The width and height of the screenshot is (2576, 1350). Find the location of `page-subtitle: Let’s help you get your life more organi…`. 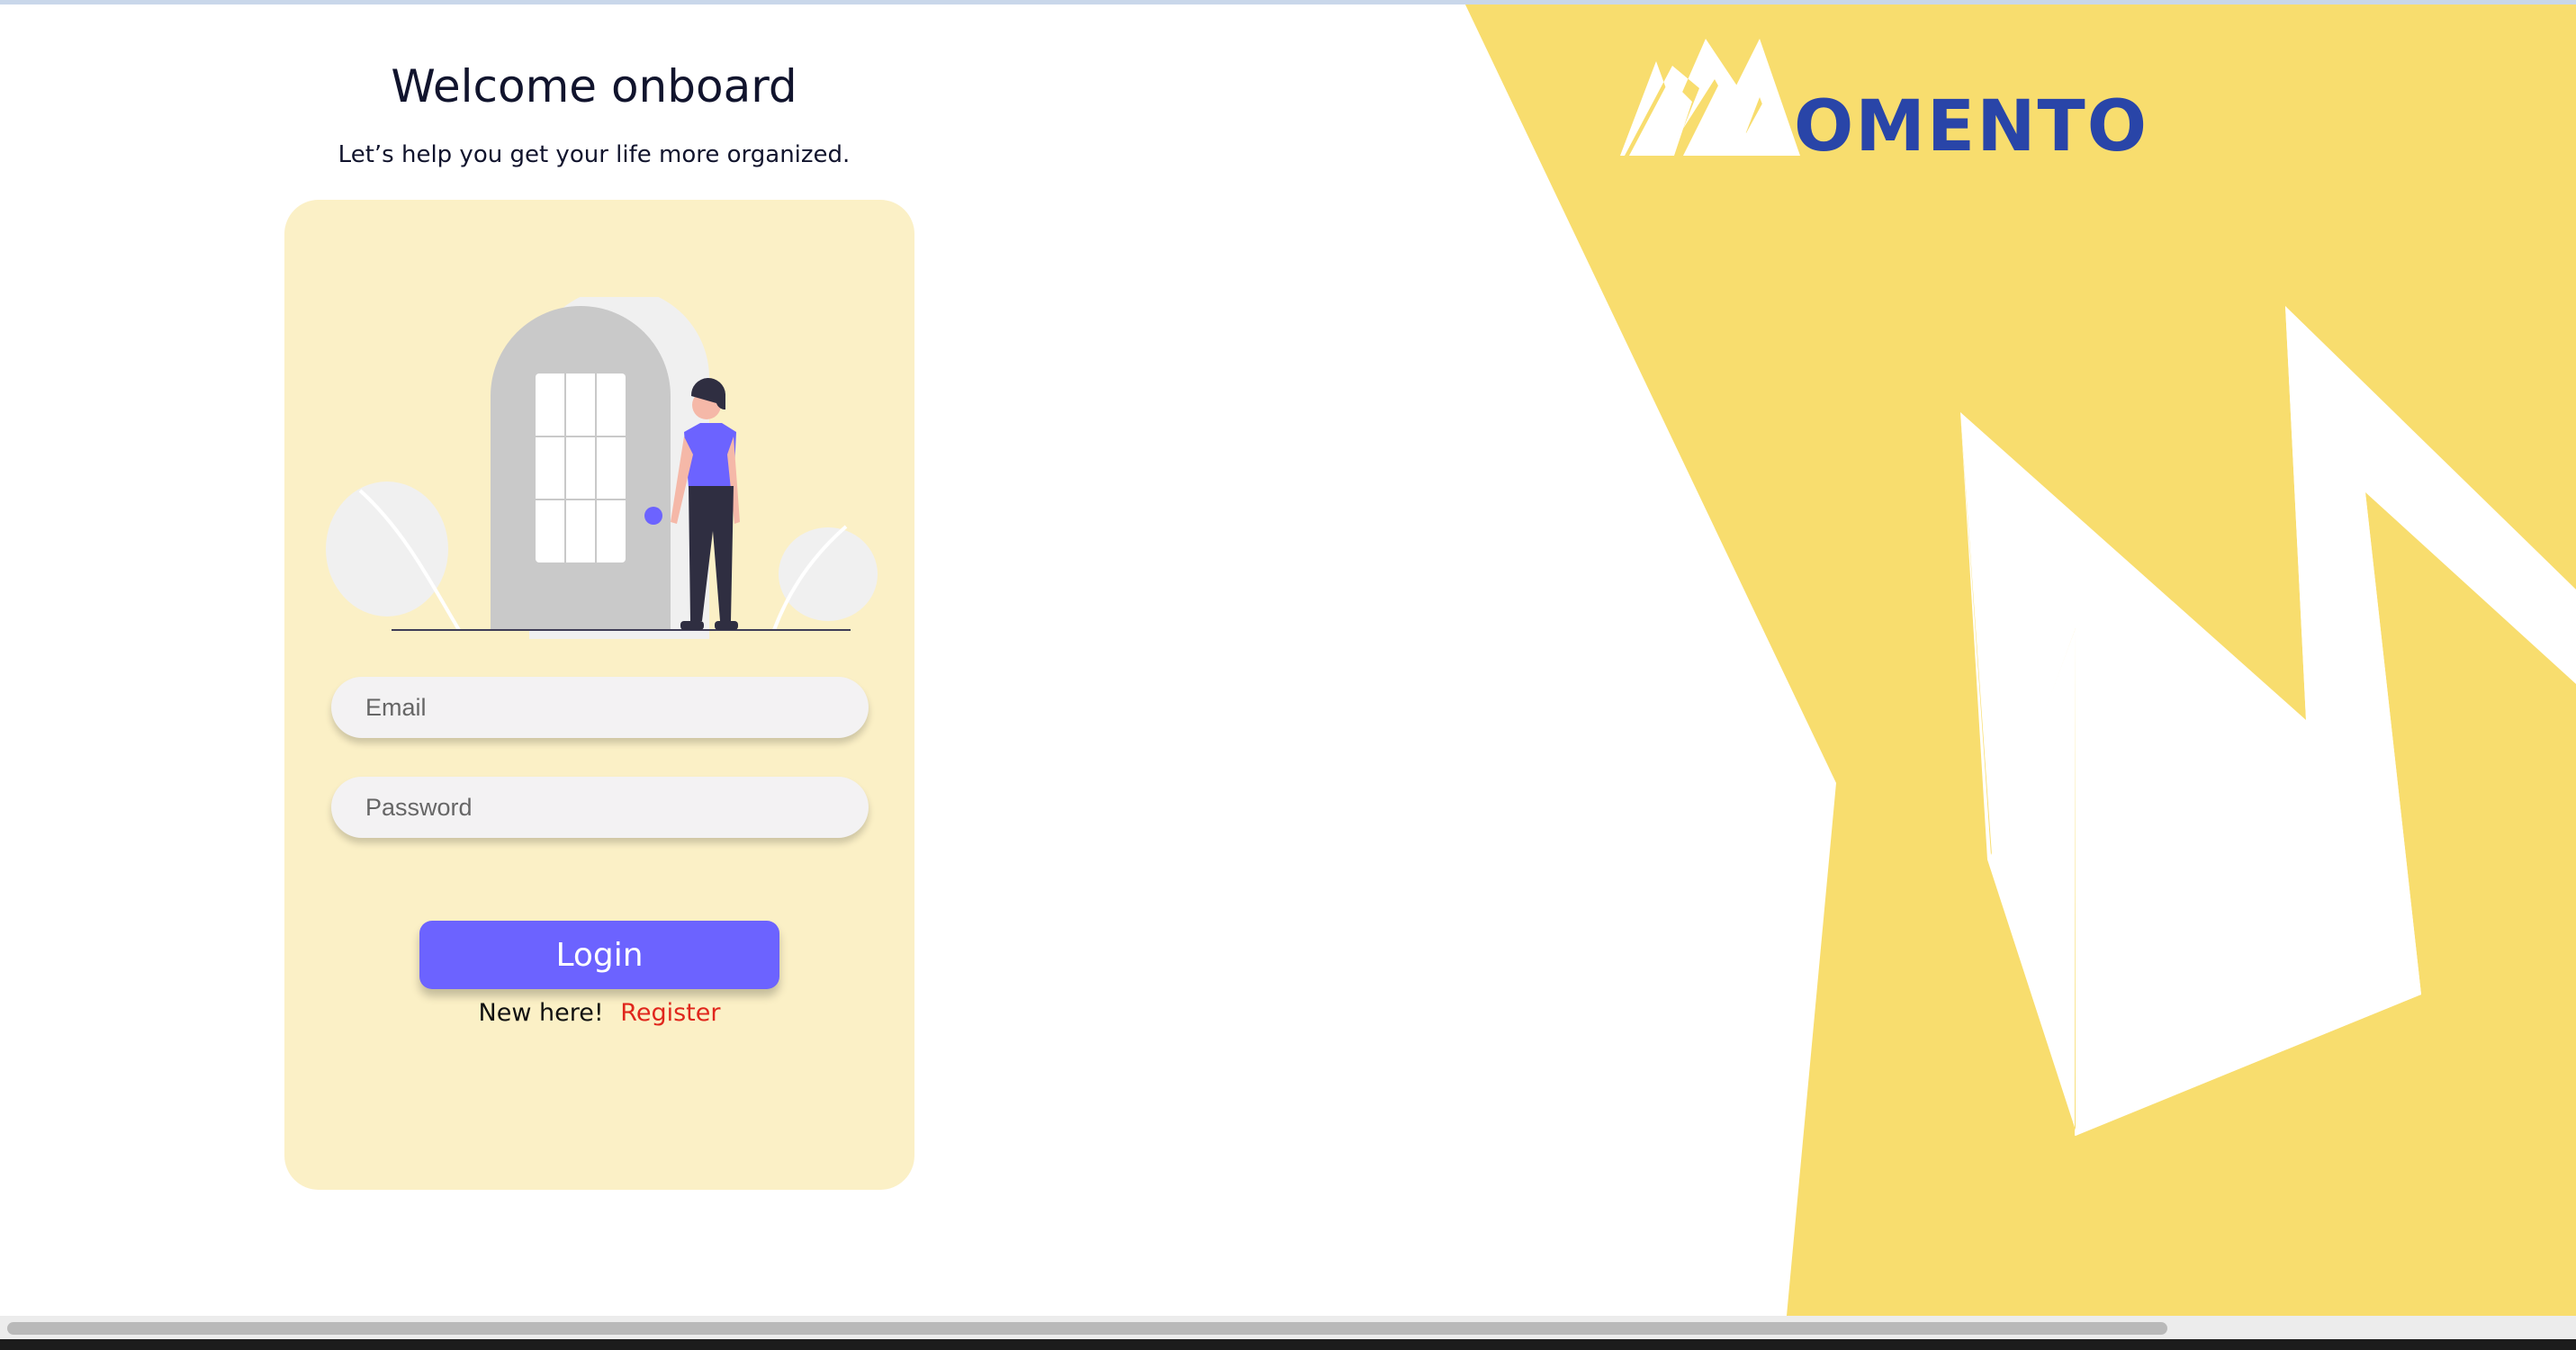

page-subtitle: Let’s help you get your life more organi… is located at coordinates (594, 155).